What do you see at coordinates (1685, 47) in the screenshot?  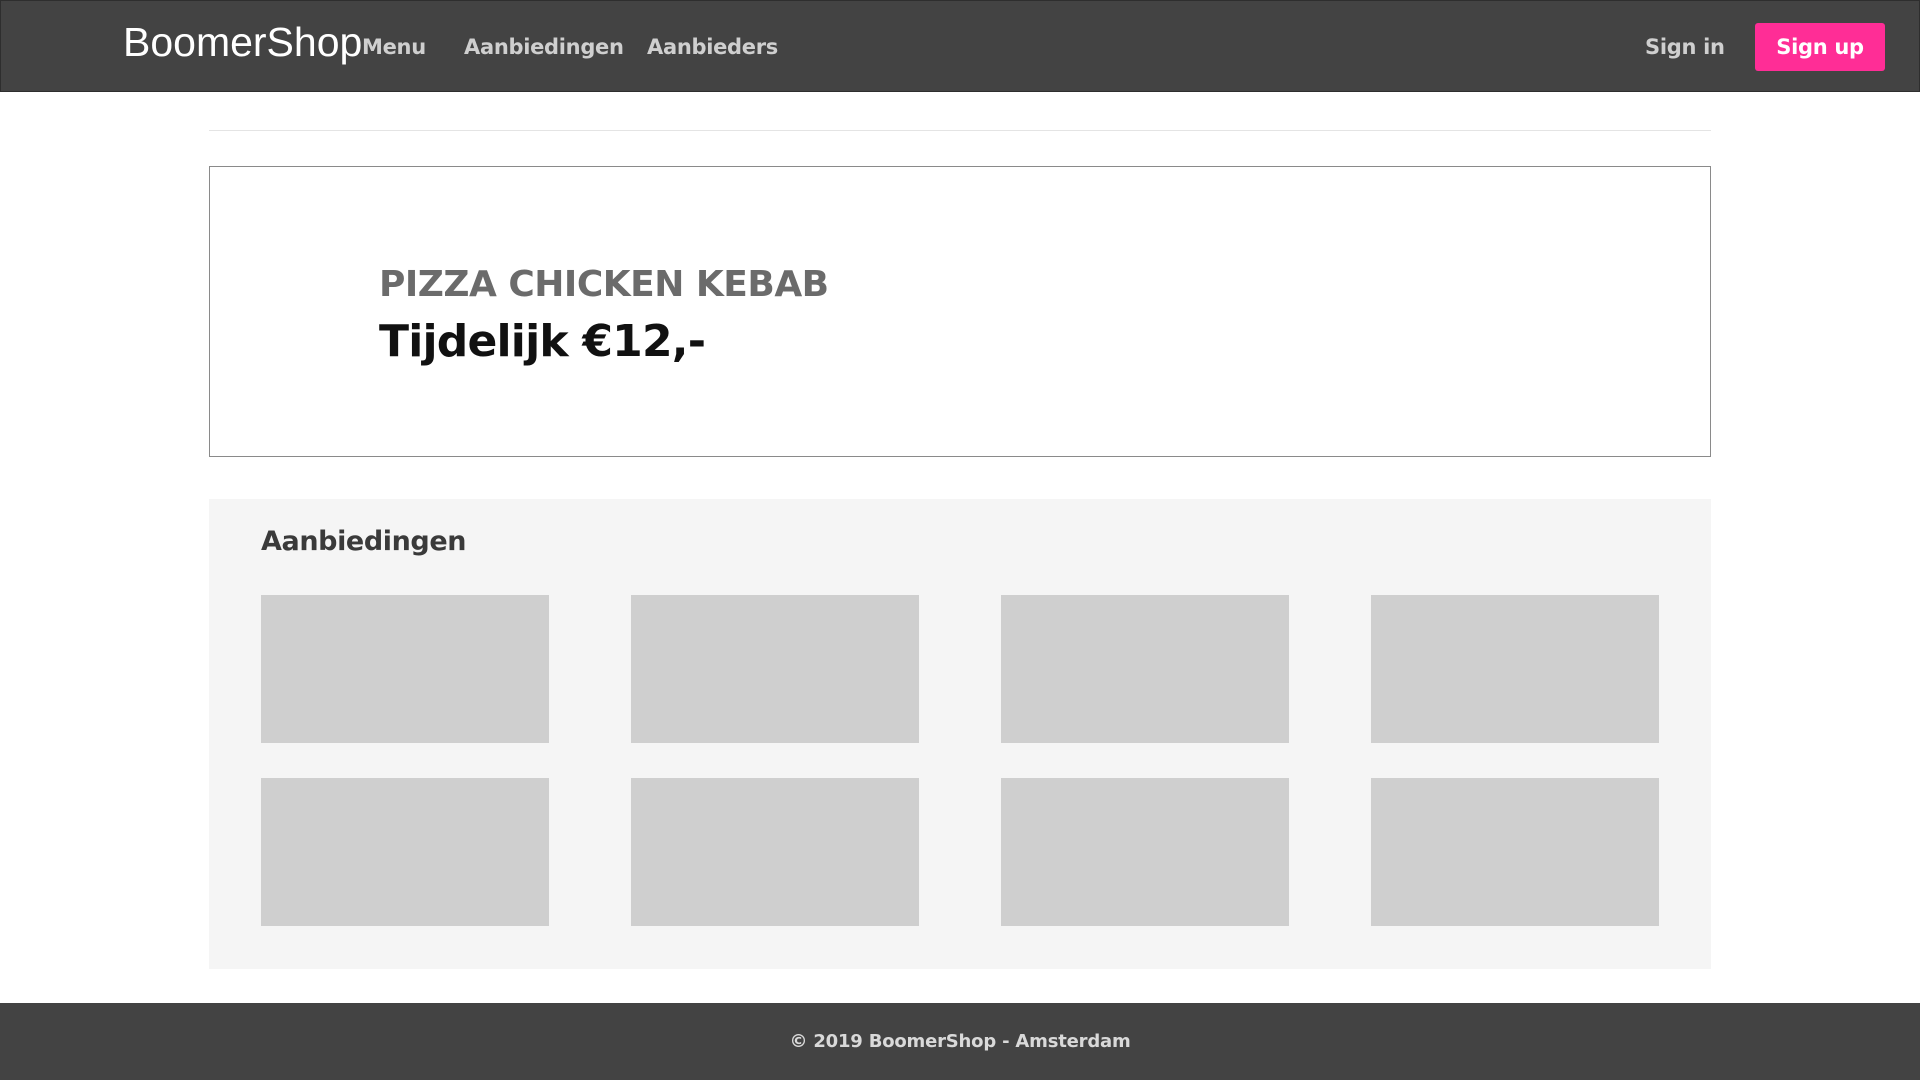 I see `sign-in-link: Sign in` at bounding box center [1685, 47].